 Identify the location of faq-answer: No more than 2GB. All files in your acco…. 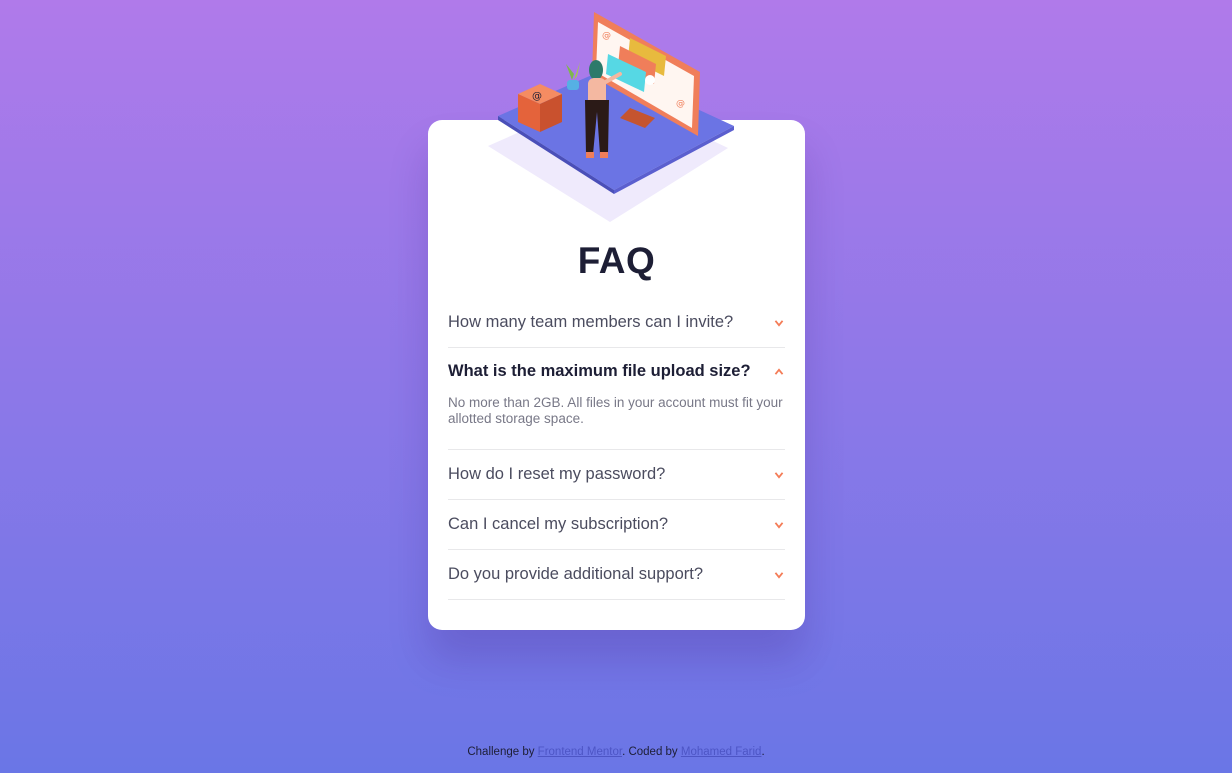
(615, 410).